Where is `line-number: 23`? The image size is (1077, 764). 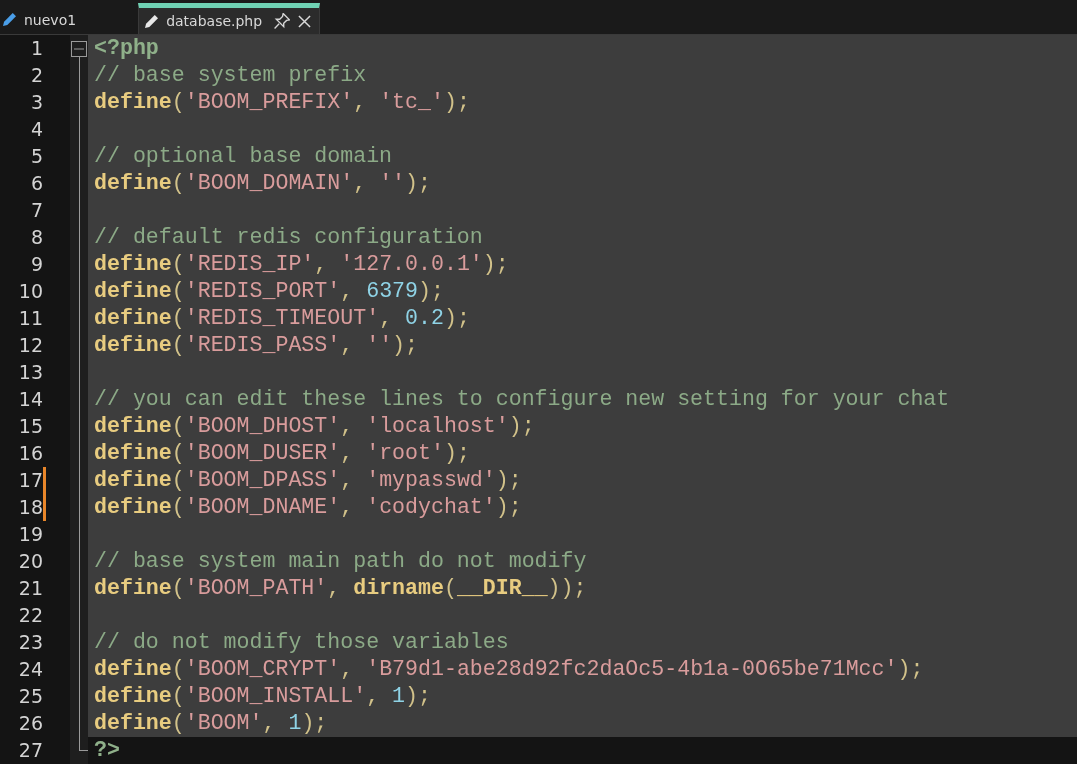
line-number: 23 is located at coordinates (30, 642).